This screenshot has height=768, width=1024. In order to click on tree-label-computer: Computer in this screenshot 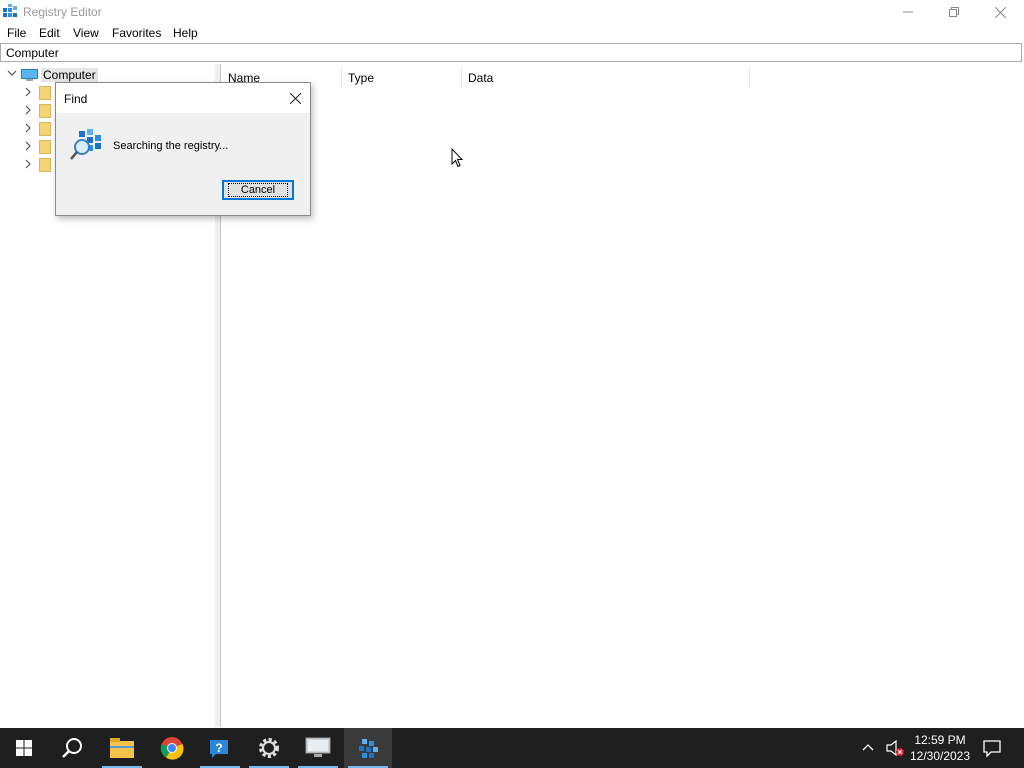, I will do `click(69, 75)`.